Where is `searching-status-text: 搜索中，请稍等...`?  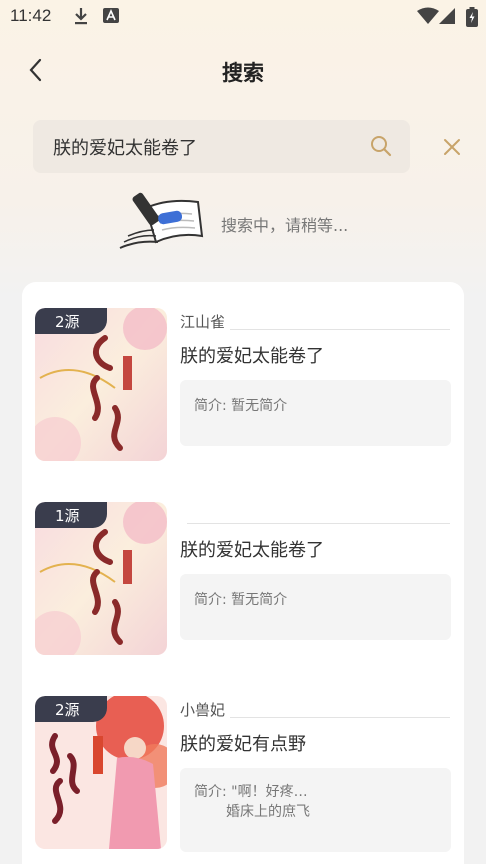 searching-status-text: 搜索中，请稍等... is located at coordinates (285, 225).